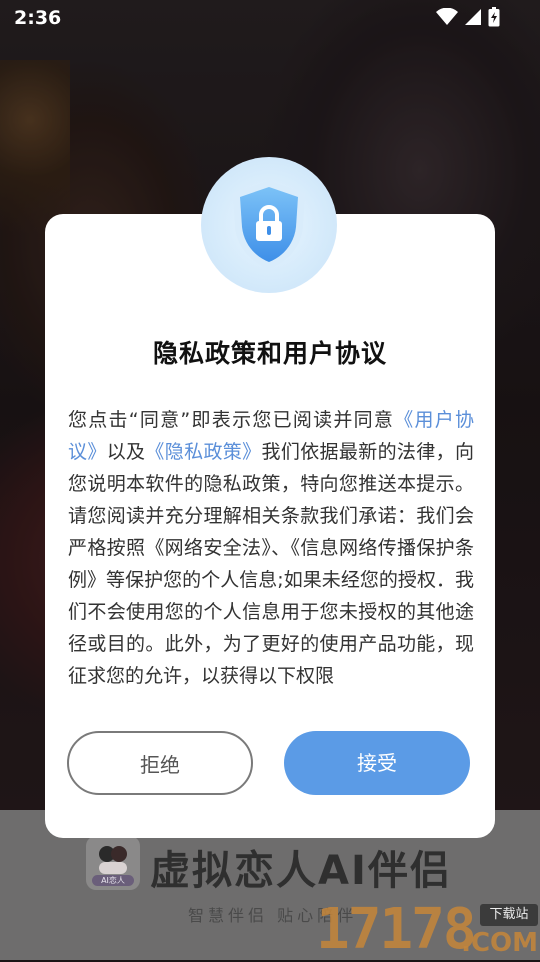  I want to click on body-text-and: 以及, so click(126, 452).